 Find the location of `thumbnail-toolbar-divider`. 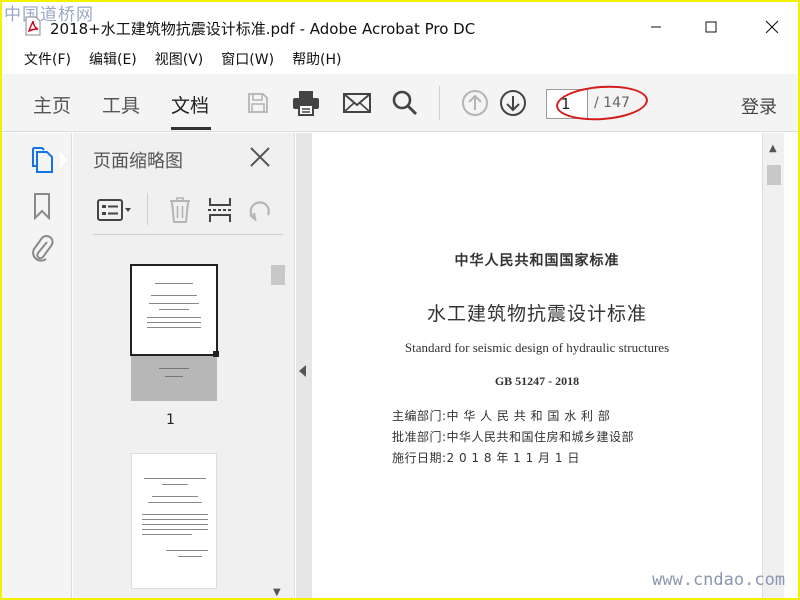

thumbnail-toolbar-divider is located at coordinates (147, 209).